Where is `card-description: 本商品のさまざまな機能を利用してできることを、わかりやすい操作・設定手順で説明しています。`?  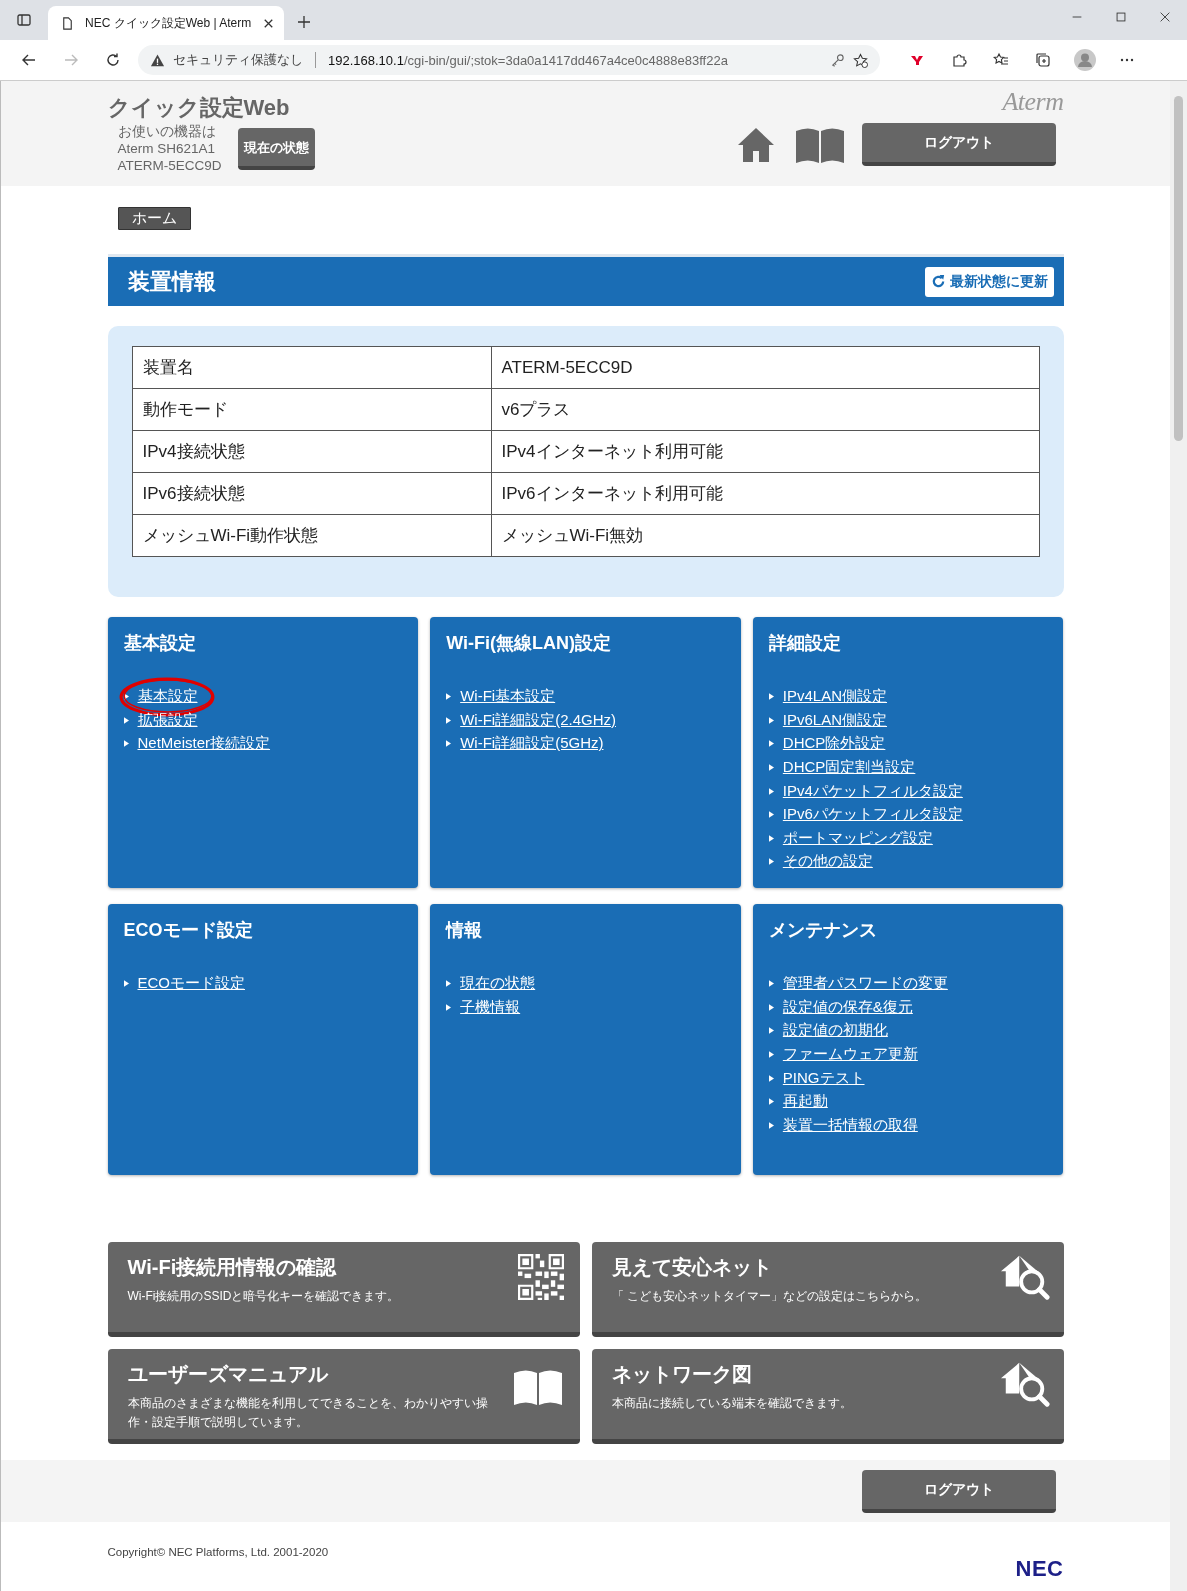 card-description: 本商品のさまざまな機能を利用してできることを、わかりやすい操作・設定手順で説明しています。 is located at coordinates (308, 1413).